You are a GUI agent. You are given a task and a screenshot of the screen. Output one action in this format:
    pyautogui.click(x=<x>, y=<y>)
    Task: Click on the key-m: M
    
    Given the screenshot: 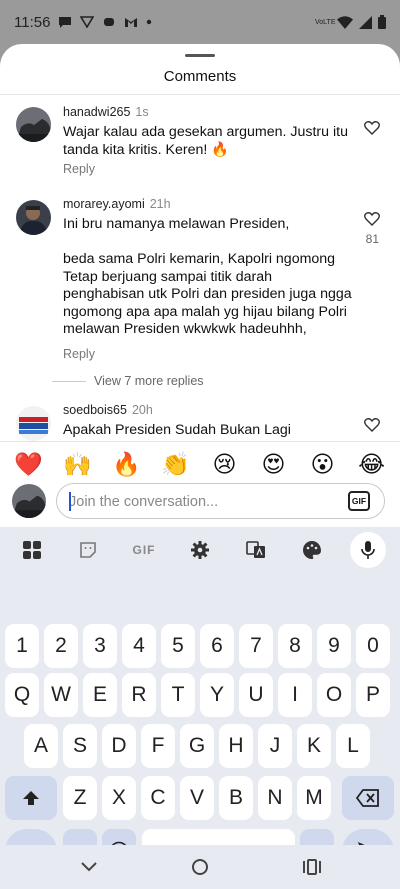 What is the action you would take?
    pyautogui.click(x=314, y=798)
    